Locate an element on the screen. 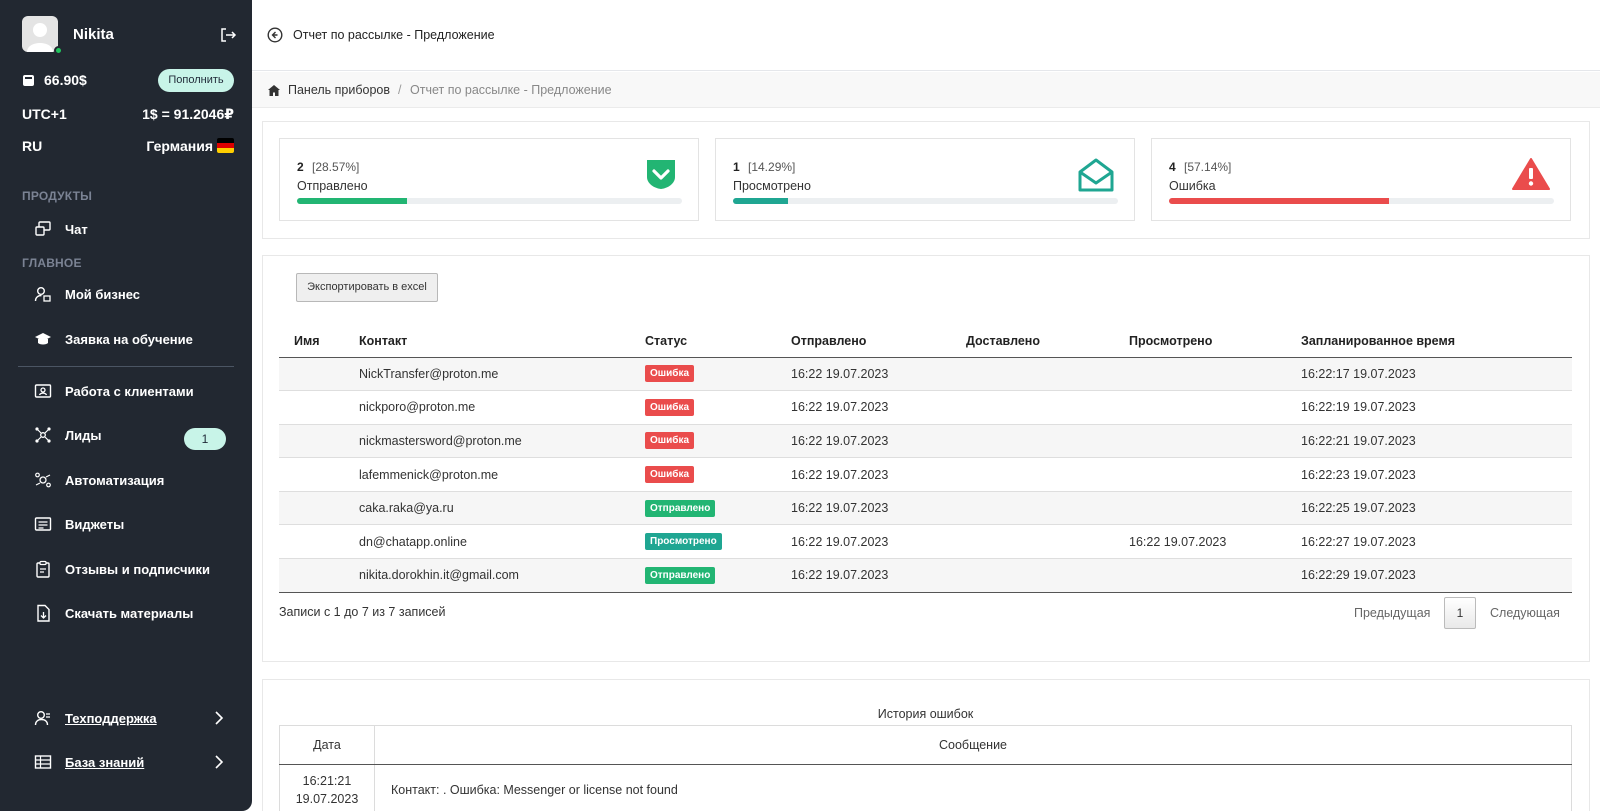 This screenshot has height=811, width=1600. pagination-next: Следующая is located at coordinates (1525, 613).